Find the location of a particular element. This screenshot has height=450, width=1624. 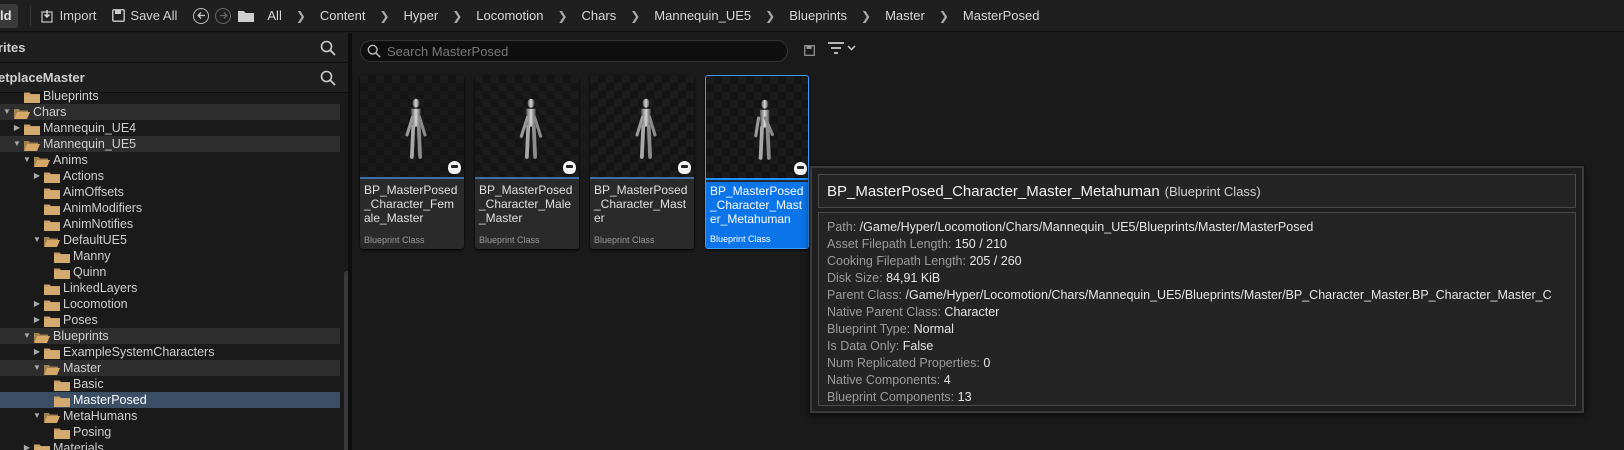

tree-item: ▶ Locomotion is located at coordinates (170, 304).